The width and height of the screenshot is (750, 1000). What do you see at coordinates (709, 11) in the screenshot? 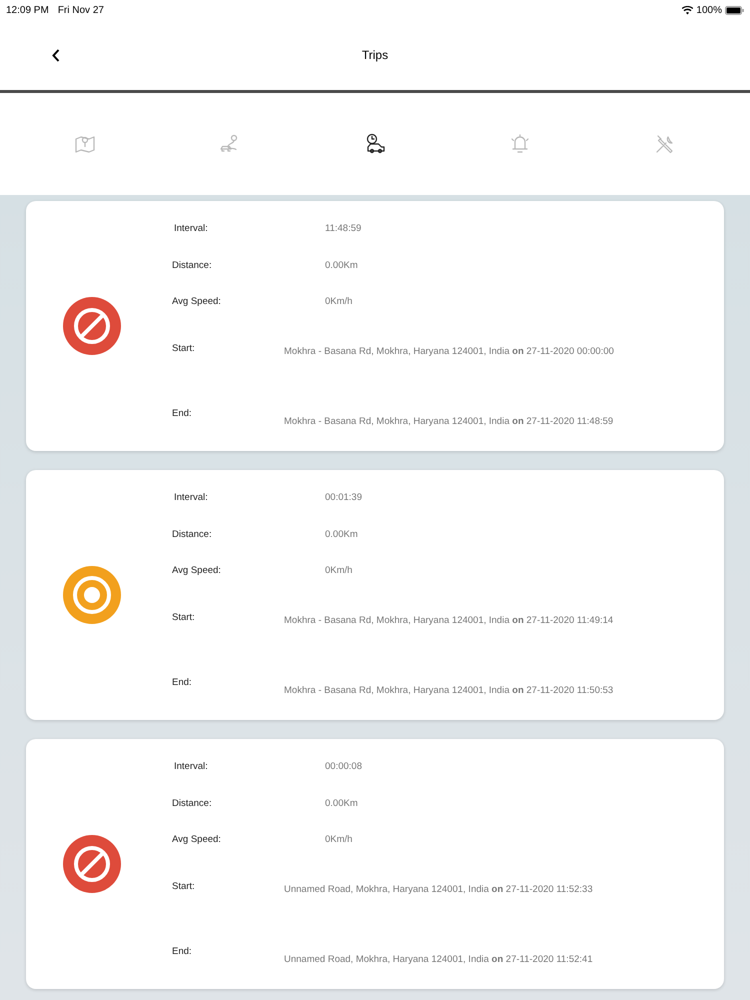
I see `battery-percent: 100%` at bounding box center [709, 11].